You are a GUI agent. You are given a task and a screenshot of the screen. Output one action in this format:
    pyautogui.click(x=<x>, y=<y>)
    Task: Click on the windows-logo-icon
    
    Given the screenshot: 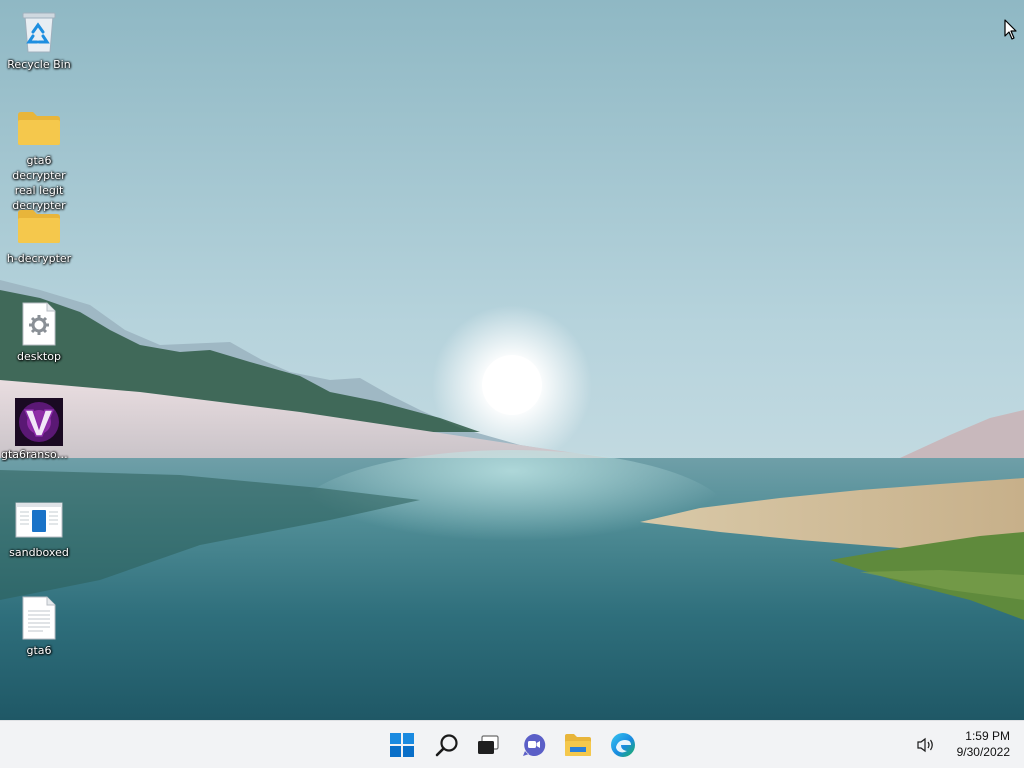 What is the action you would take?
    pyautogui.click(x=402, y=745)
    